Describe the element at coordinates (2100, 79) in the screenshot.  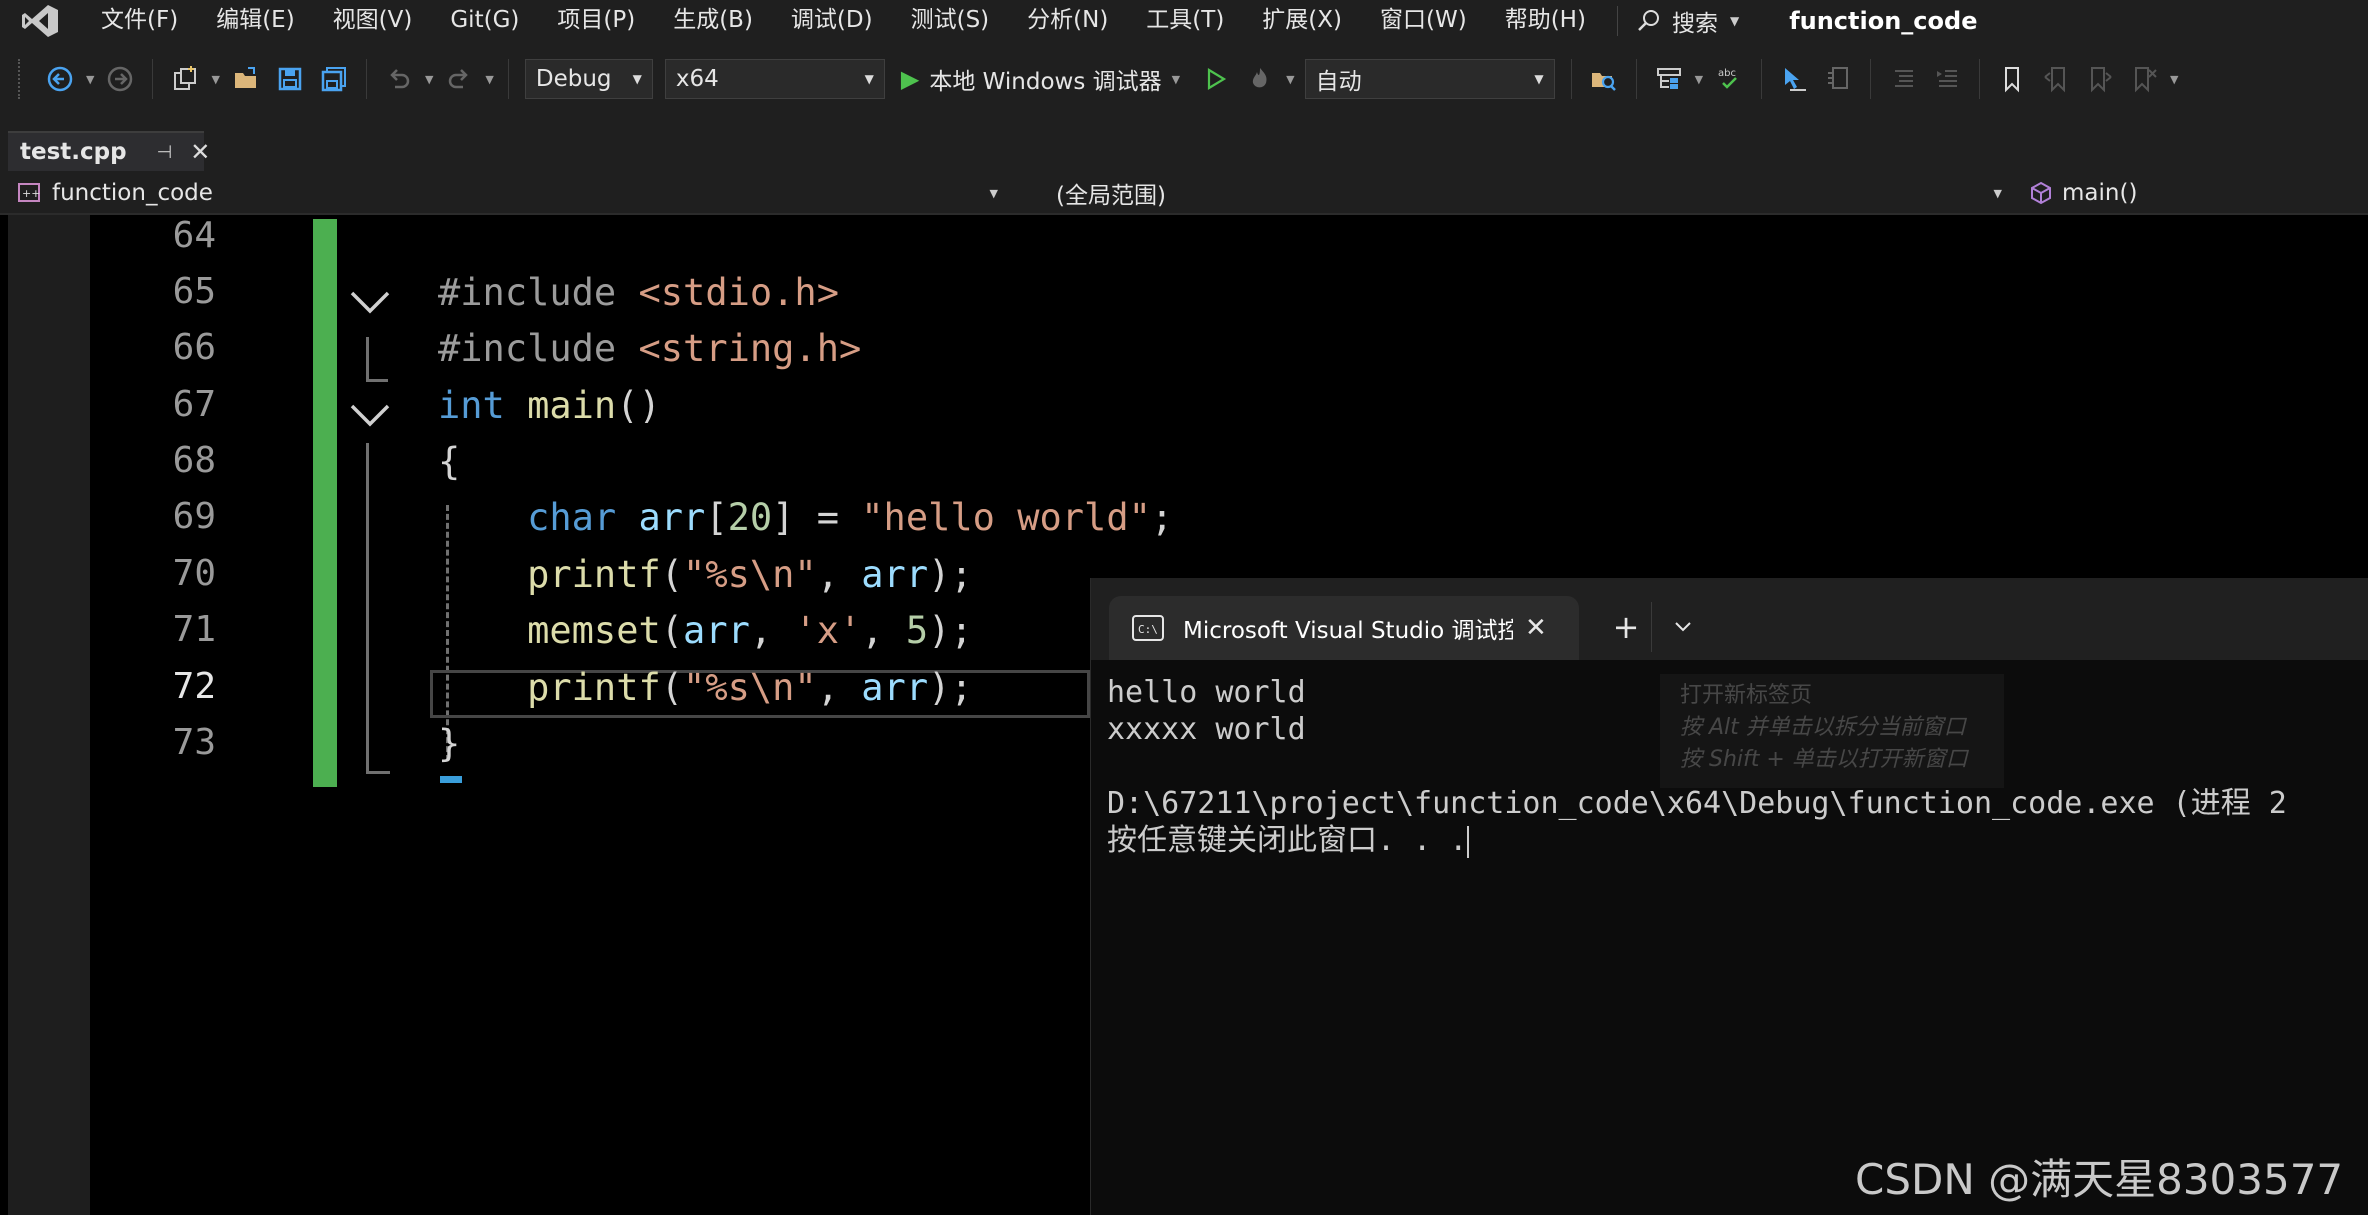
I see `next-bookmark-icon` at that location.